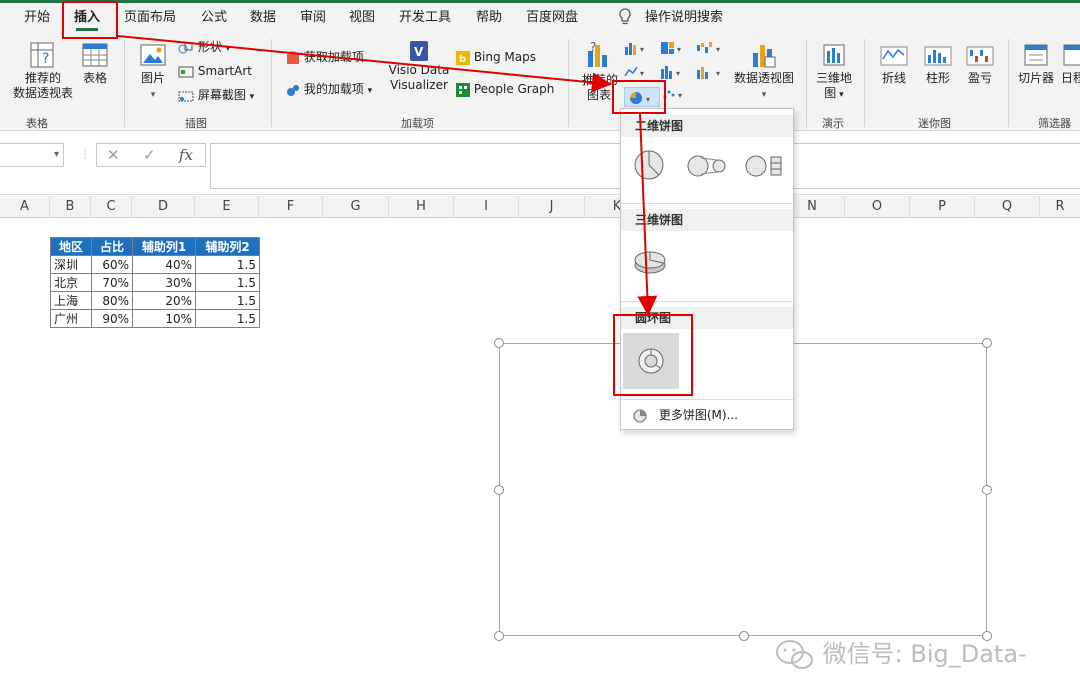  I want to click on arrow-insert-to-pie, so click(364, 64).